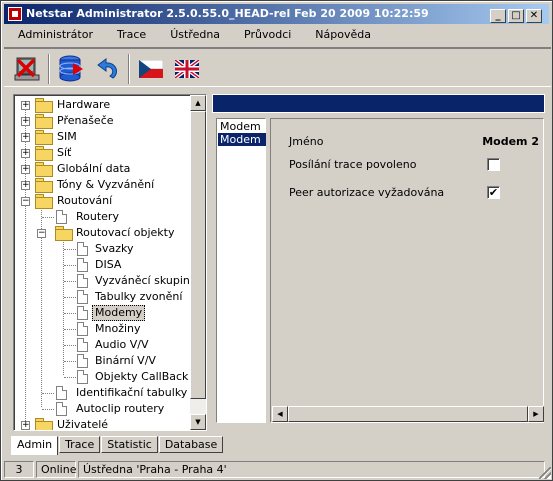 The image size is (553, 481). Describe the element at coordinates (35, 445) in the screenshot. I see `tab-admin: Admin` at that location.